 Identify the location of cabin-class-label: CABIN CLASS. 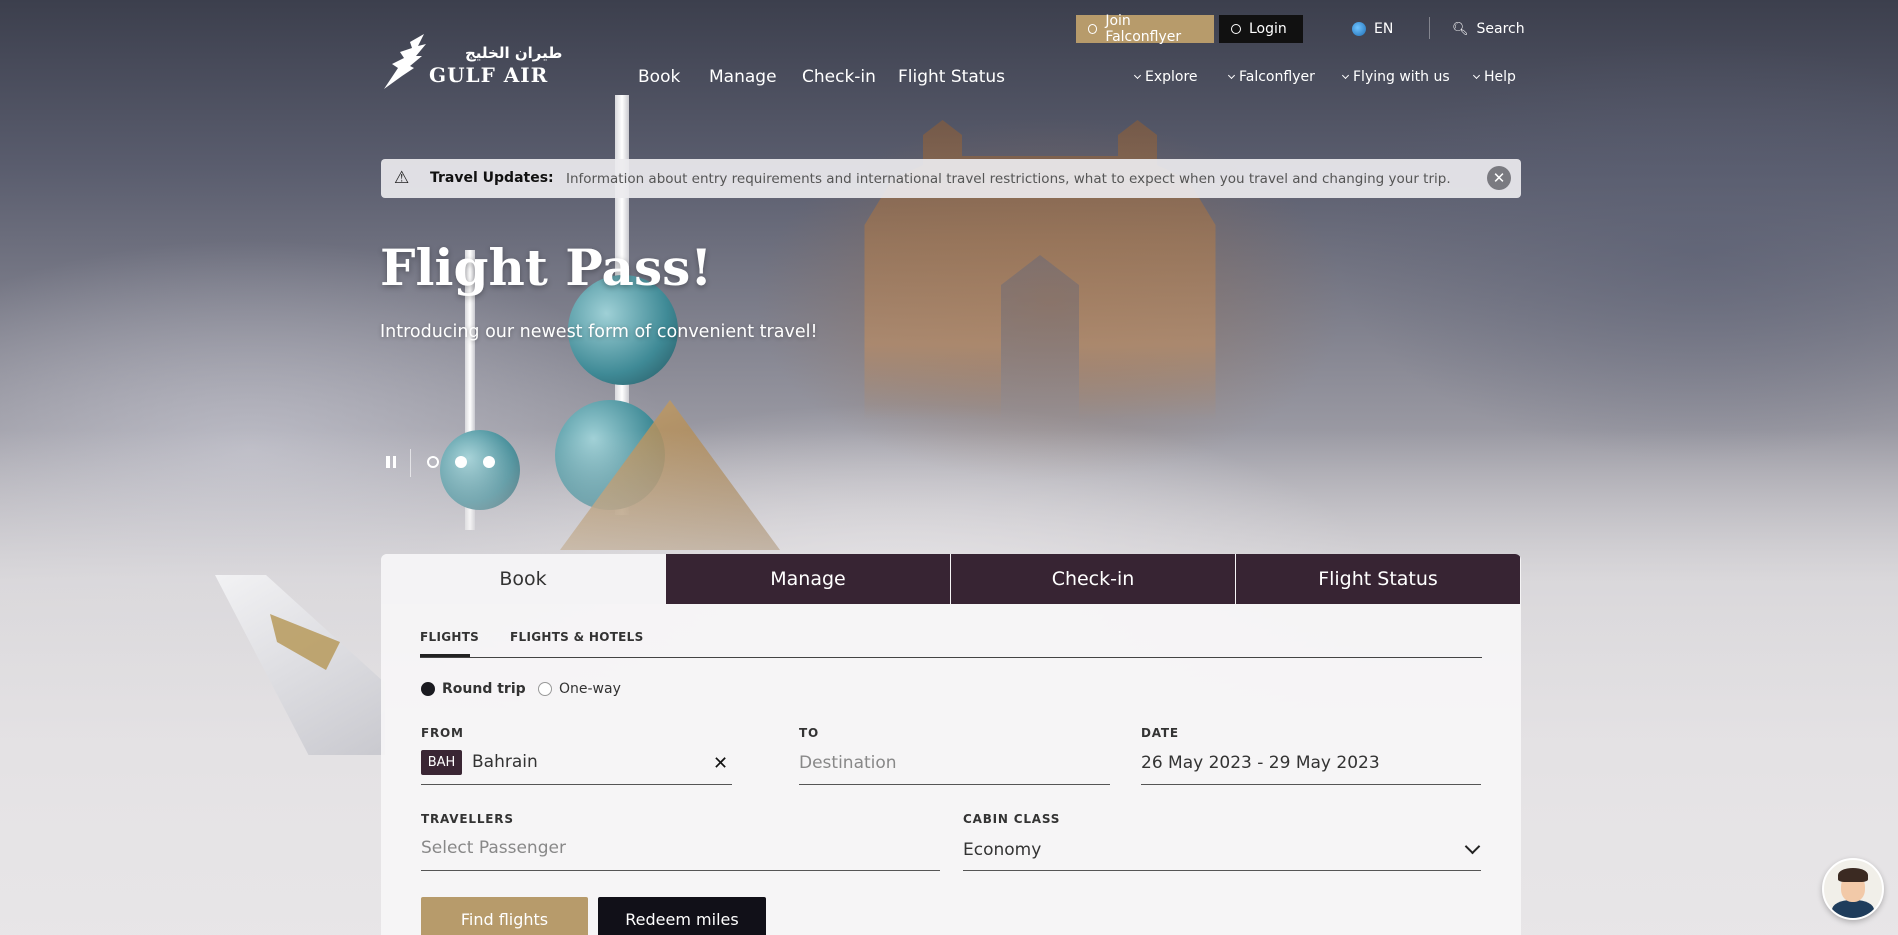
(1012, 819).